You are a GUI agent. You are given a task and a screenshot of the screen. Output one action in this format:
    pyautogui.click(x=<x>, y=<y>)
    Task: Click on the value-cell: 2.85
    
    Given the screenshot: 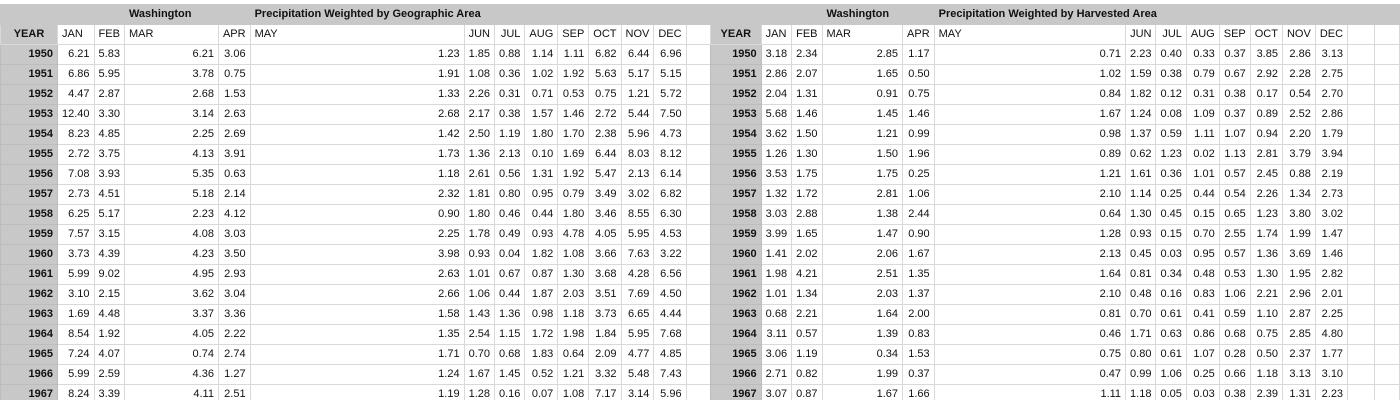 What is the action you would take?
    pyautogui.click(x=862, y=54)
    